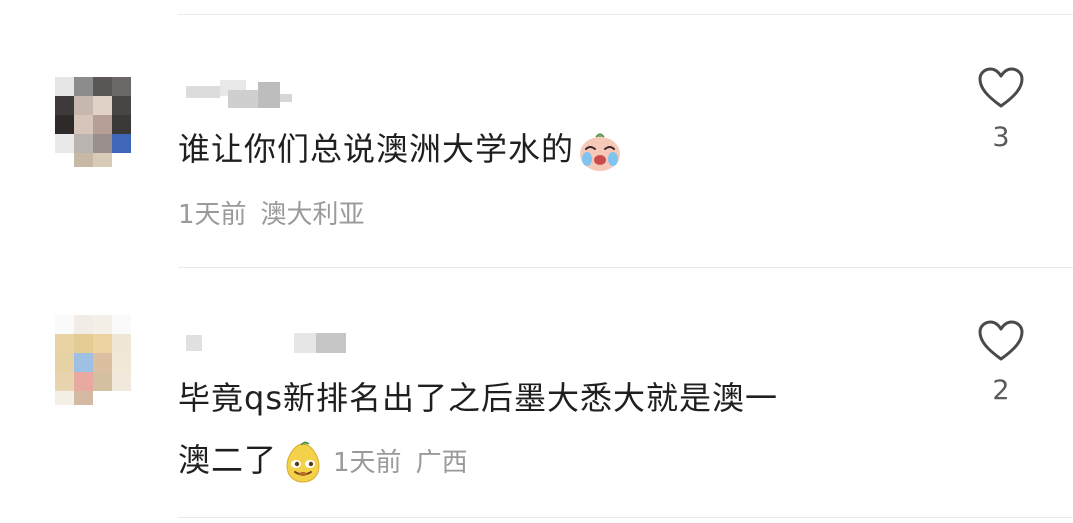  I want to click on comment-text-line-1: 毕竟qs新排名出了之后墨大悉大就是澳一, so click(478, 398).